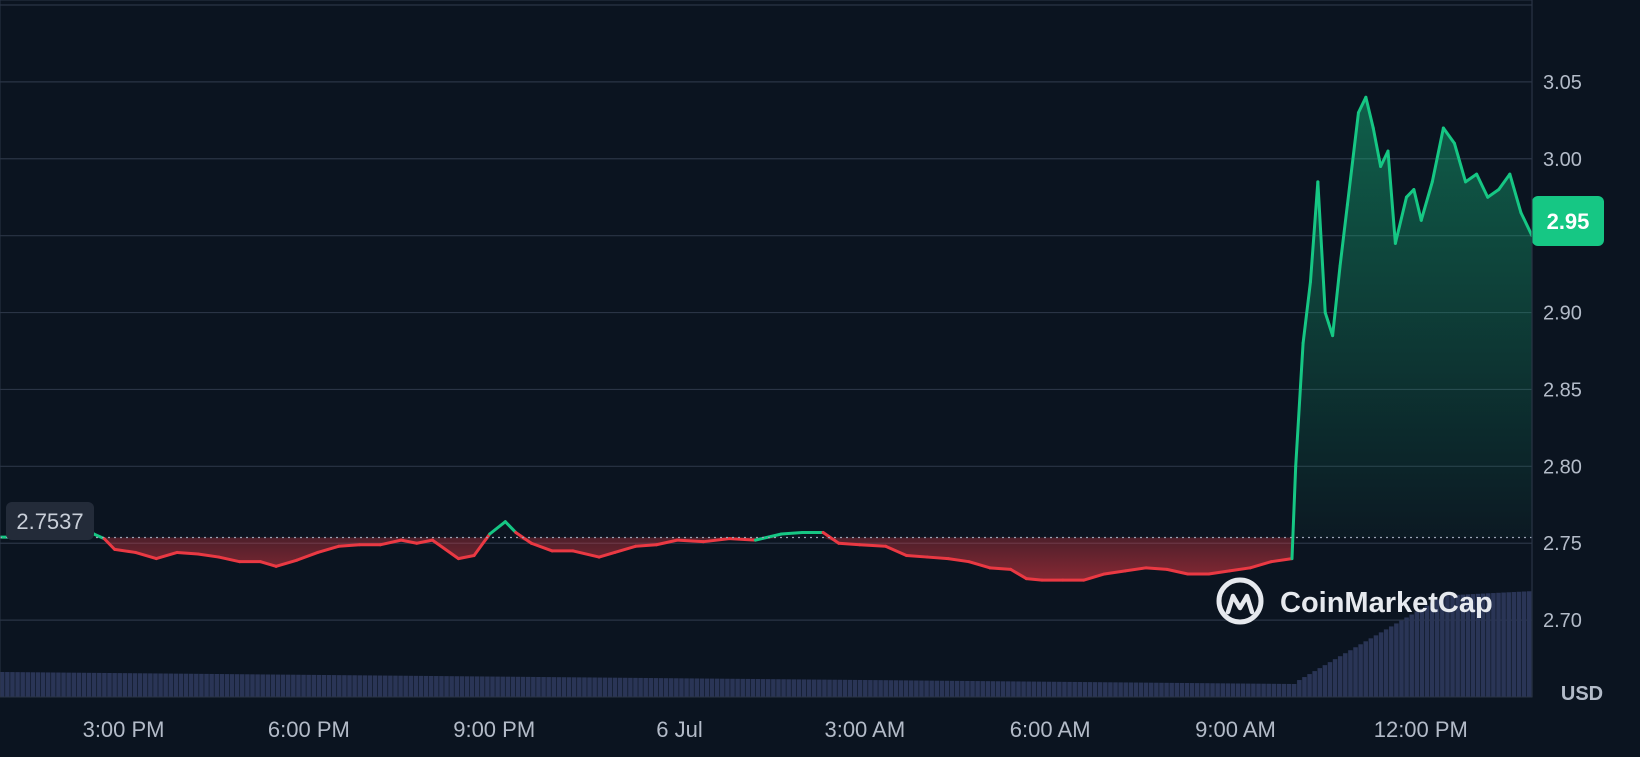 The height and width of the screenshot is (757, 1640). What do you see at coordinates (1562, 621) in the screenshot?
I see `y-tick-label: 2.70` at bounding box center [1562, 621].